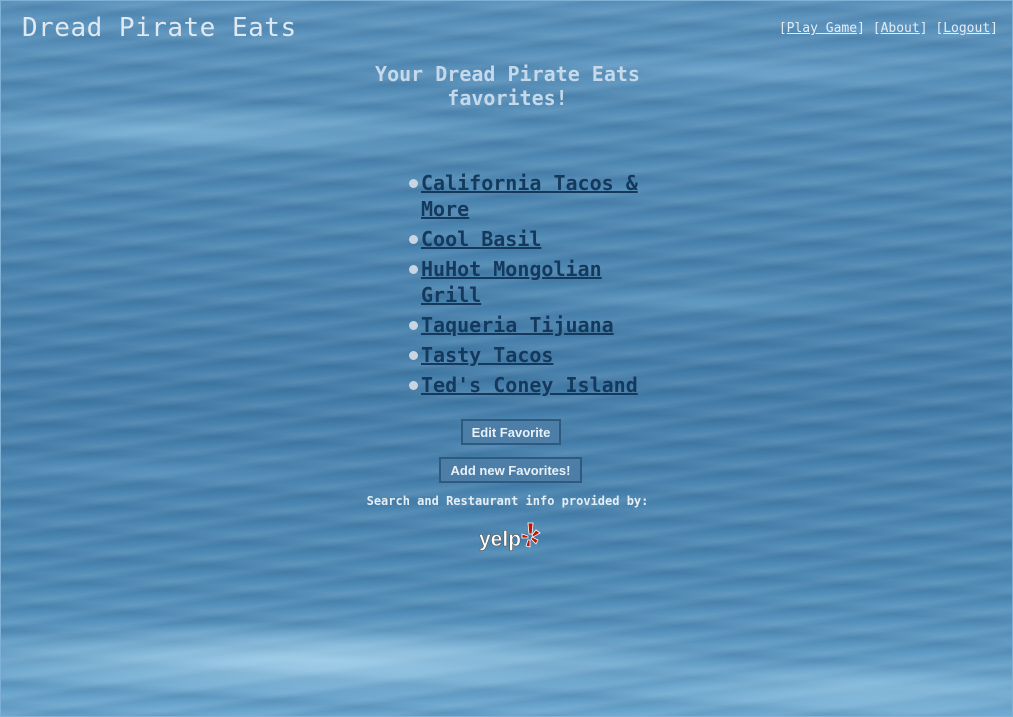  I want to click on favorite-link: Tasty Tacos, so click(487, 355).